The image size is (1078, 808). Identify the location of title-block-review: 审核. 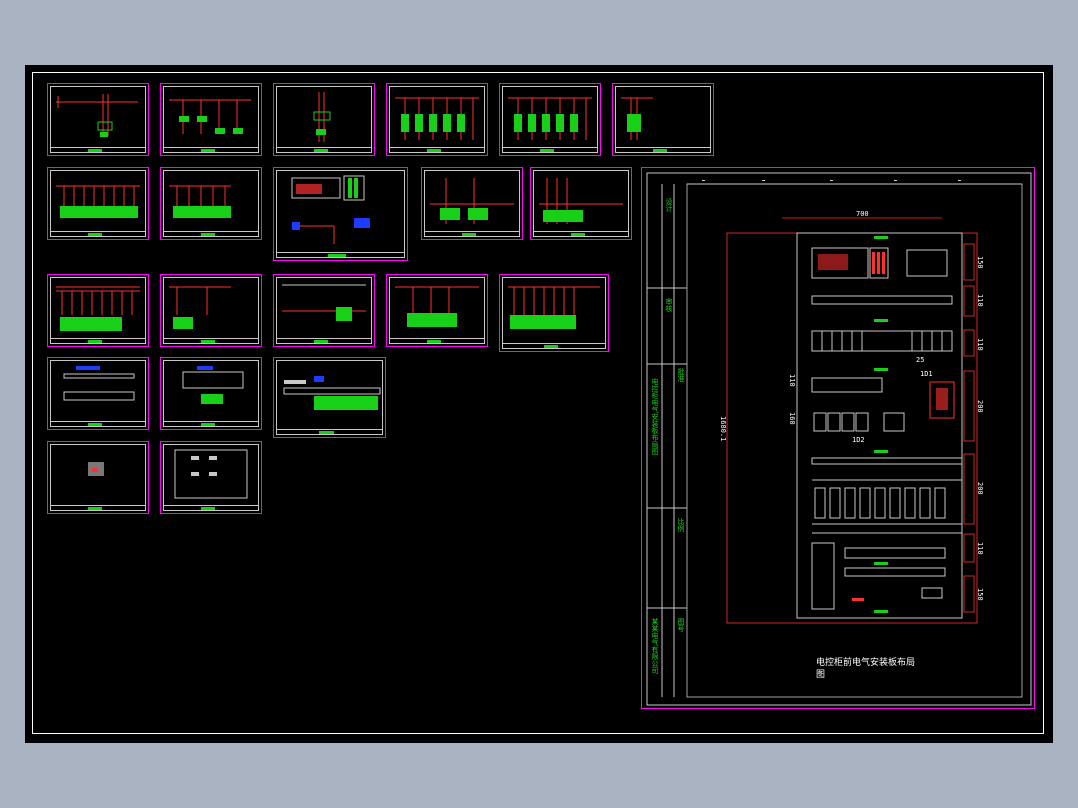
(669, 305).